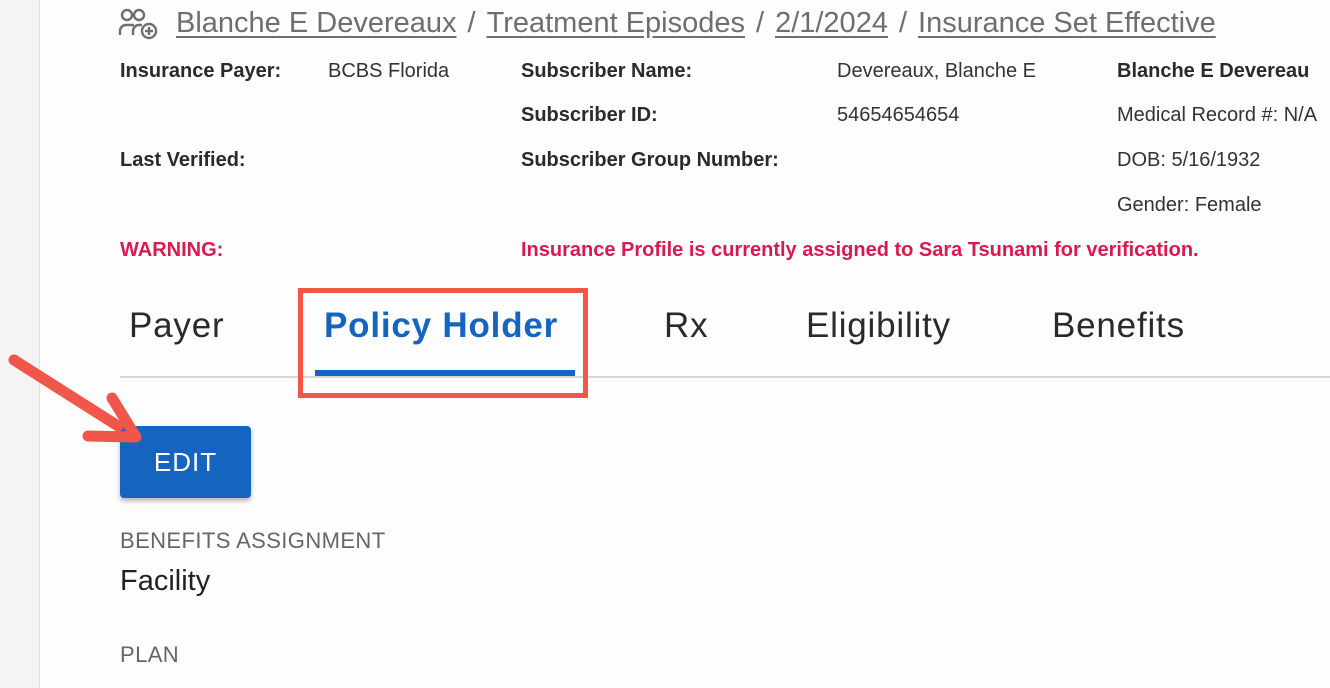 The image size is (1330, 688). I want to click on benefits-assignment-label: BENEFITS ASSIGNMENT, so click(253, 540).